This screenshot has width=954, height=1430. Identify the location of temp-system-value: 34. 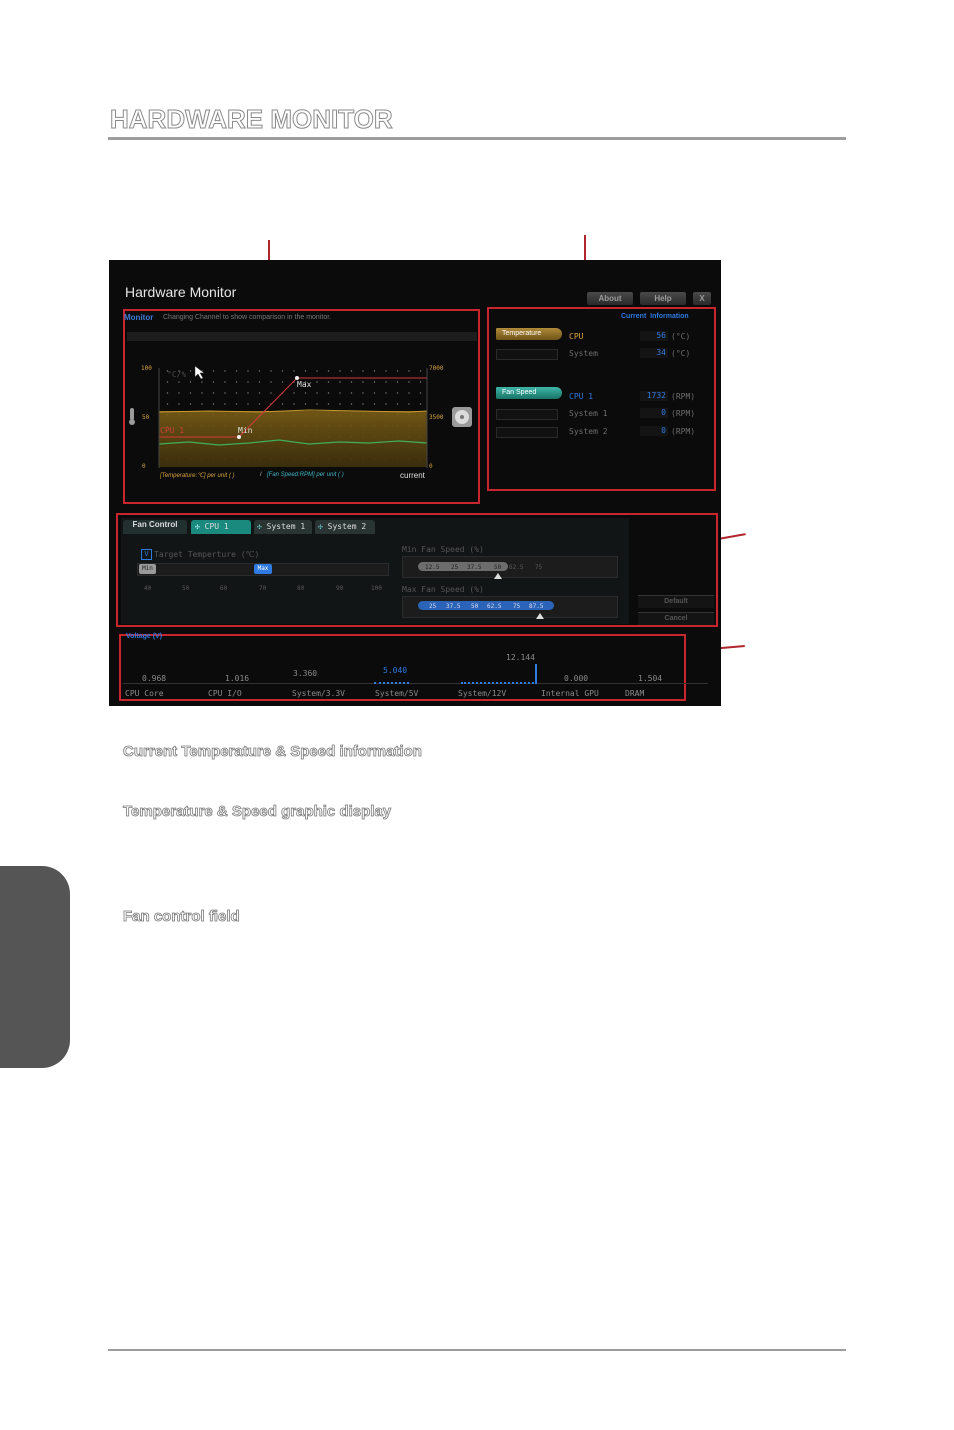
(654, 353).